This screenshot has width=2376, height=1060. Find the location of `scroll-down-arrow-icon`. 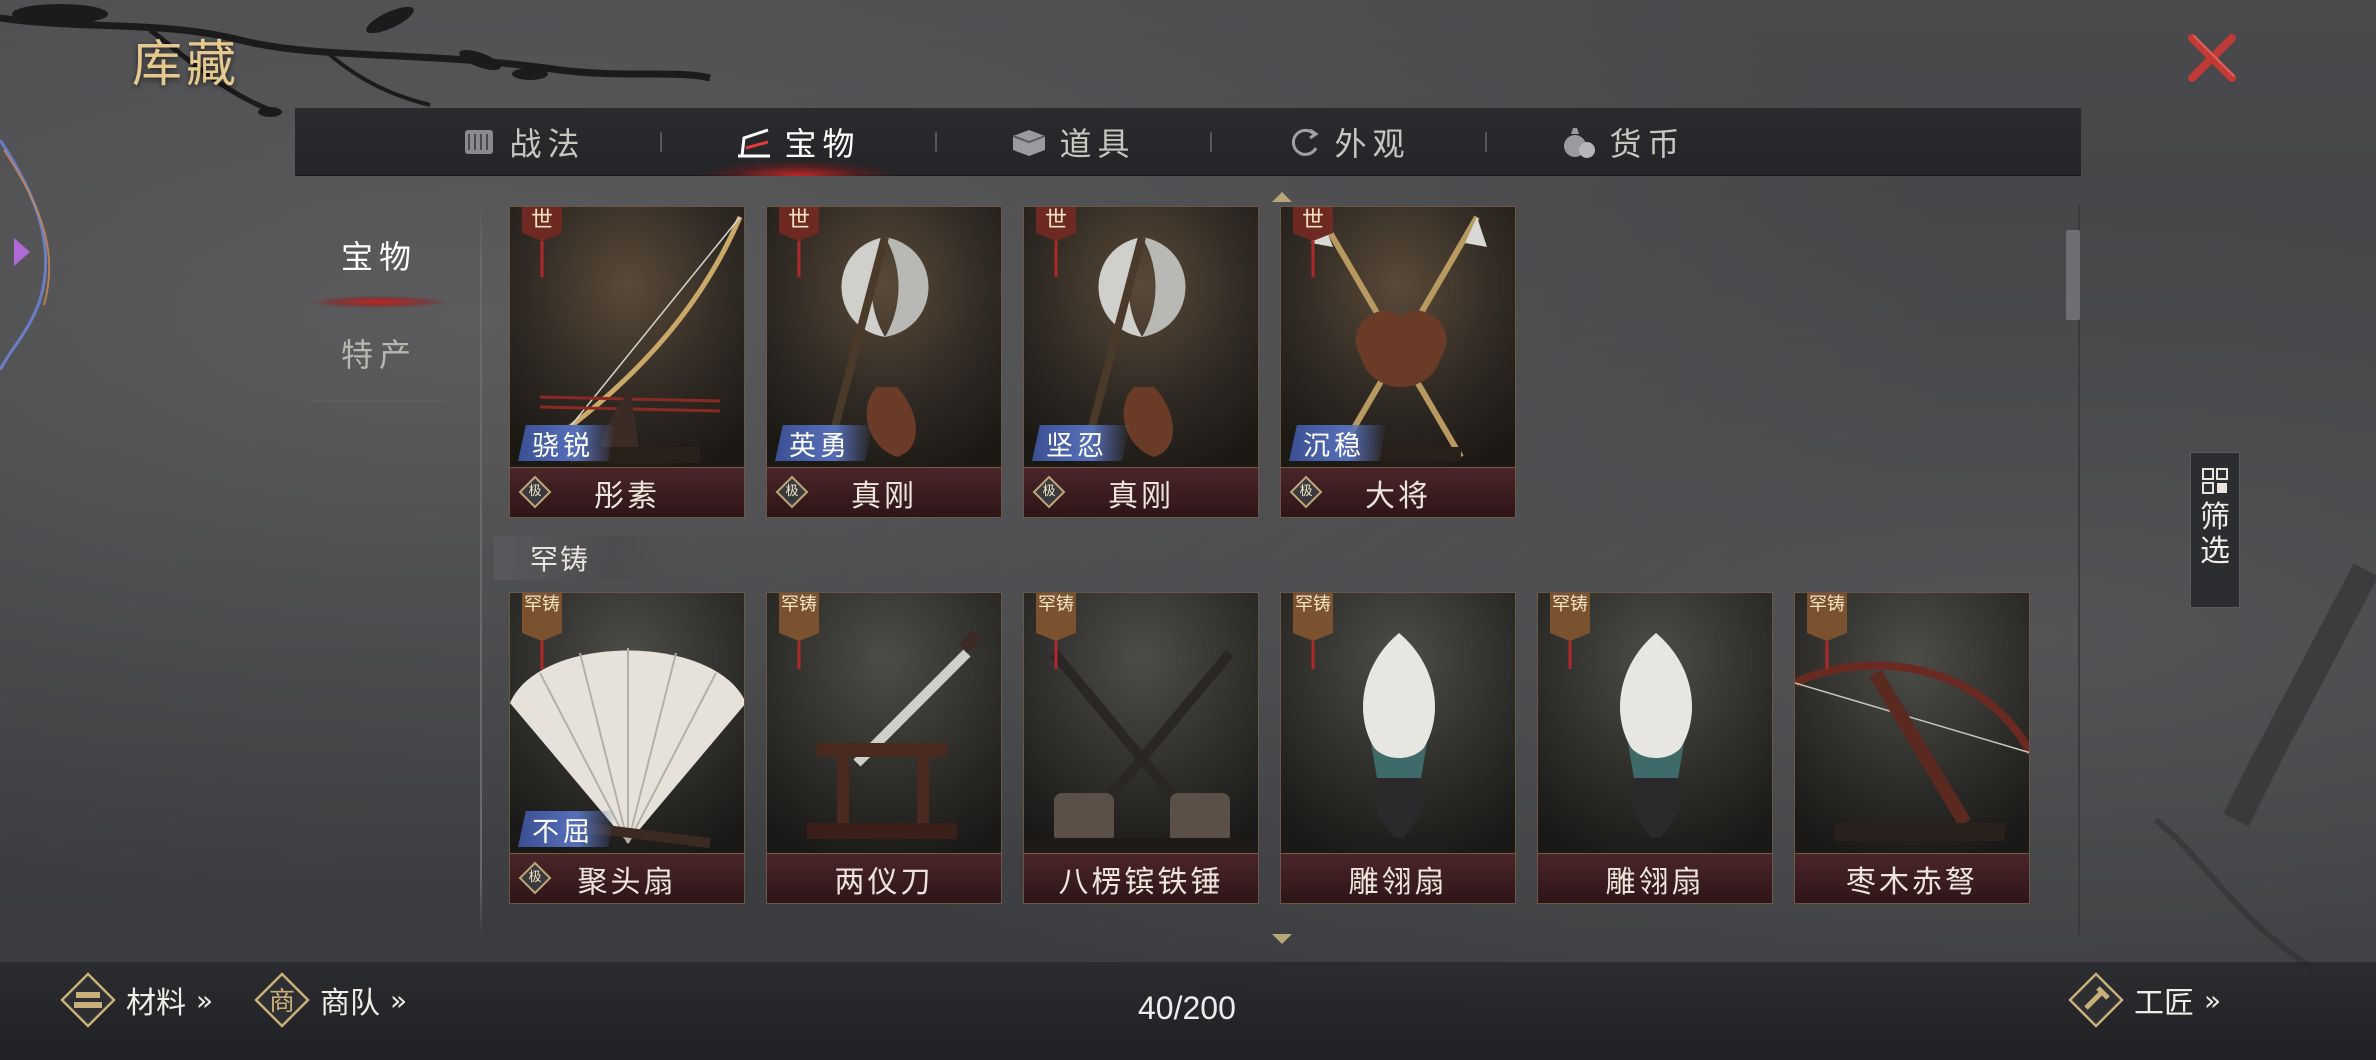

scroll-down-arrow-icon is located at coordinates (1282, 939).